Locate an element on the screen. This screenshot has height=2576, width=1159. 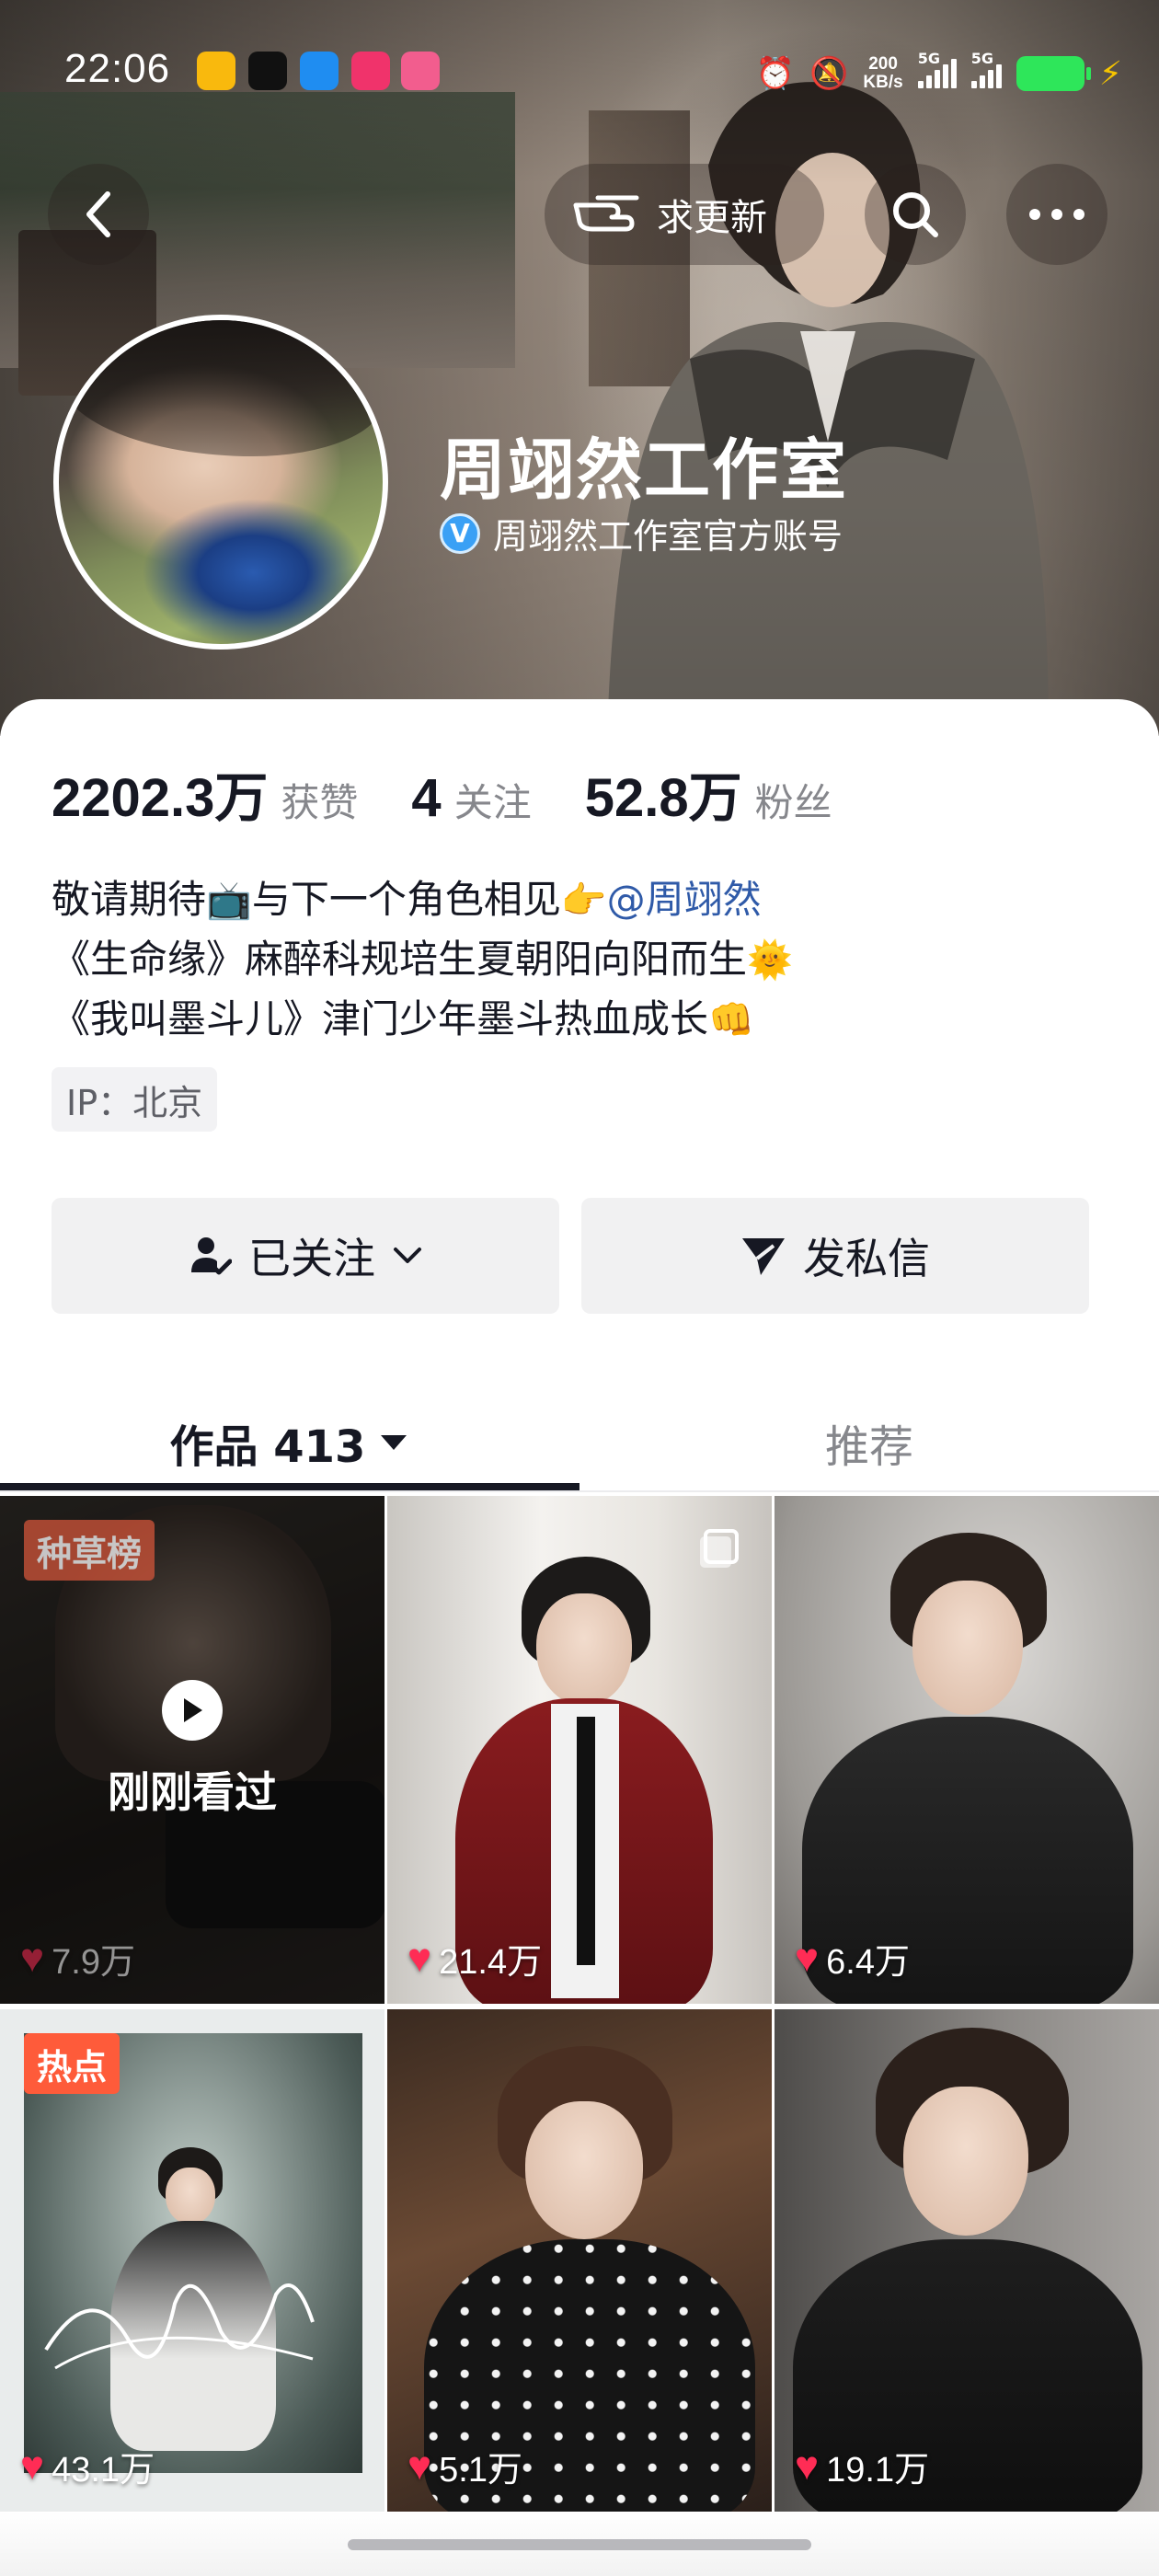
chevron-left-icon is located at coordinates (98, 214).